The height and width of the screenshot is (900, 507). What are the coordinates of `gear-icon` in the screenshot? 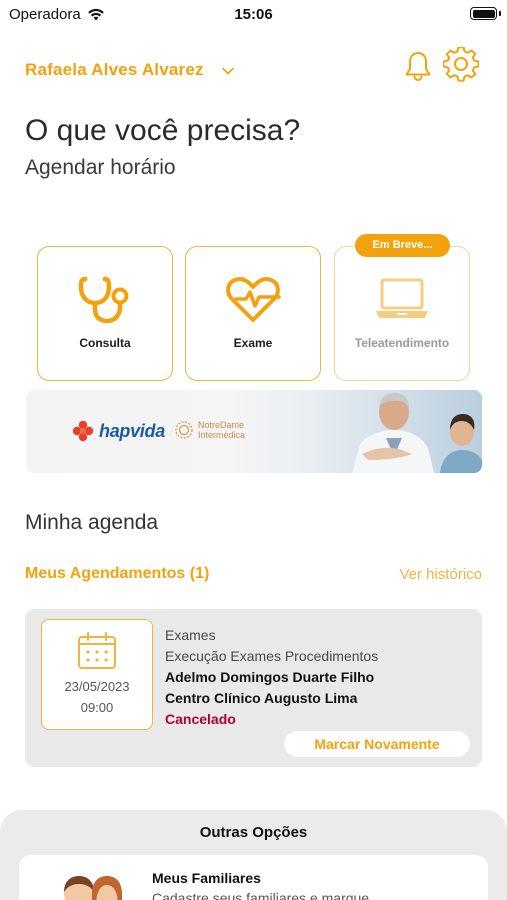 It's located at (461, 65).